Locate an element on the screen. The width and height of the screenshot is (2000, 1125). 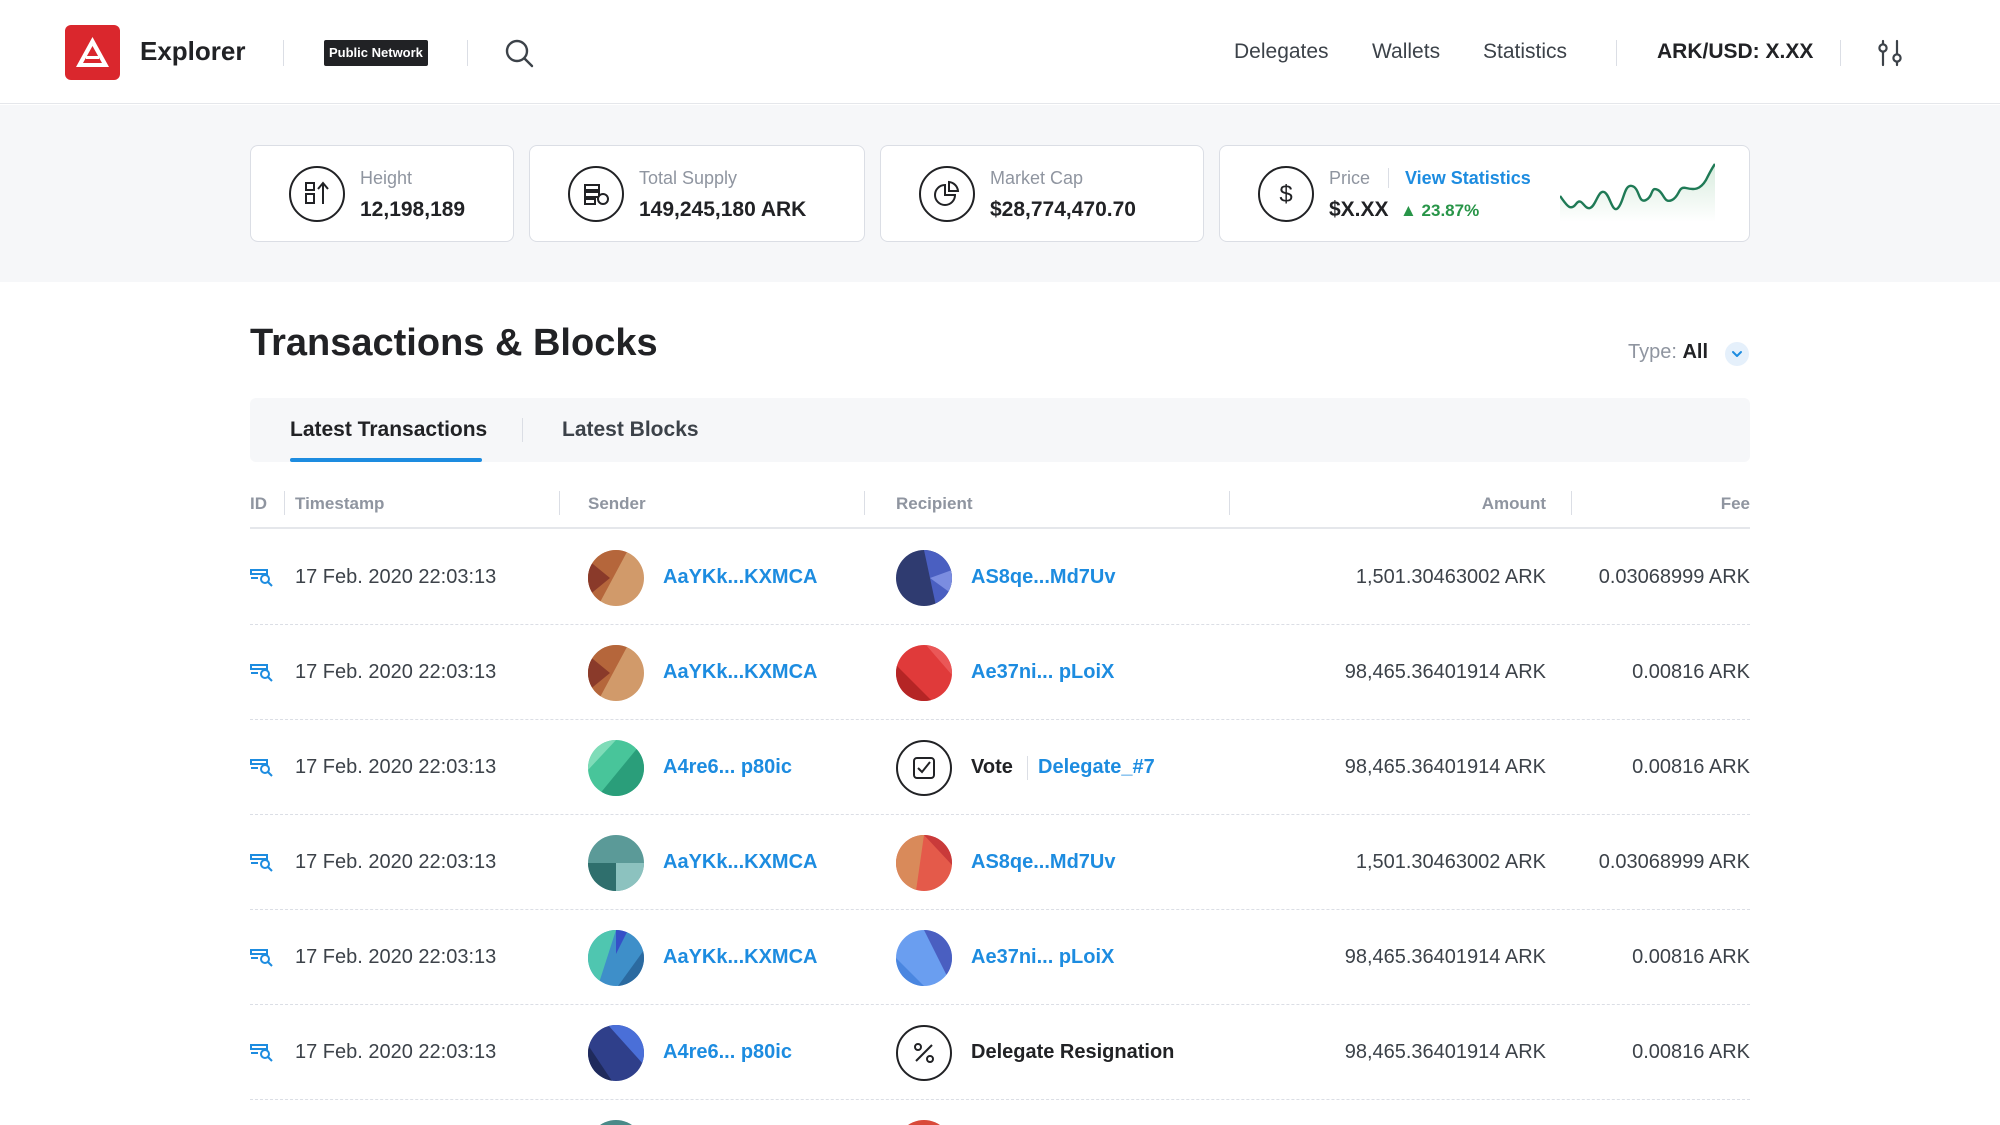
col-header-timestamp: Timestamp is located at coordinates (340, 503).